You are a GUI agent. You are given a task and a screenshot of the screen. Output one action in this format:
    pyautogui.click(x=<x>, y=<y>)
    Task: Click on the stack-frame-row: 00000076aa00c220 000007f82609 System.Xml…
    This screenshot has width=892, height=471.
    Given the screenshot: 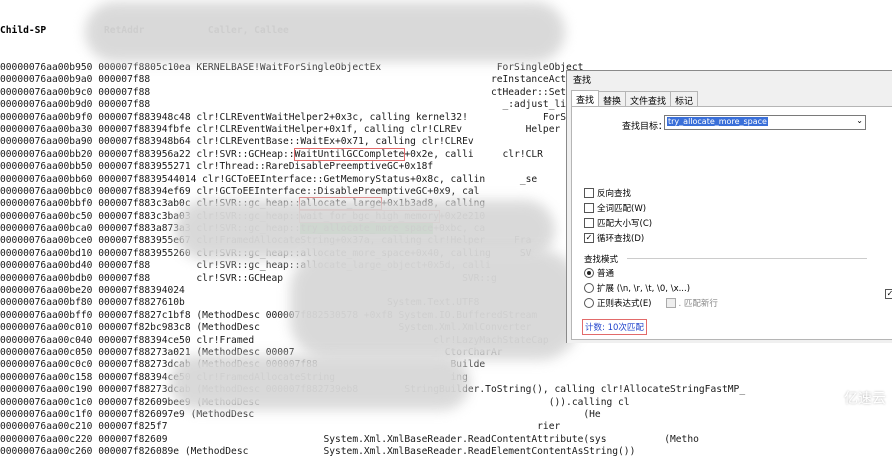 What is the action you would take?
    pyautogui.click(x=349, y=439)
    